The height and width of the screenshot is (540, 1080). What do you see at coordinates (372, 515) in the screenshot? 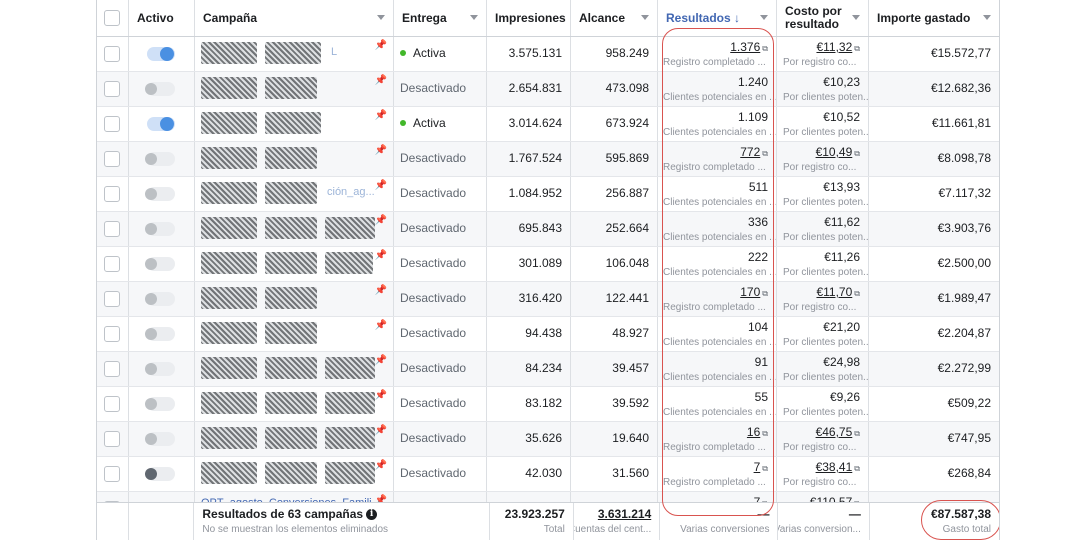
I see `info-icon: i` at bounding box center [372, 515].